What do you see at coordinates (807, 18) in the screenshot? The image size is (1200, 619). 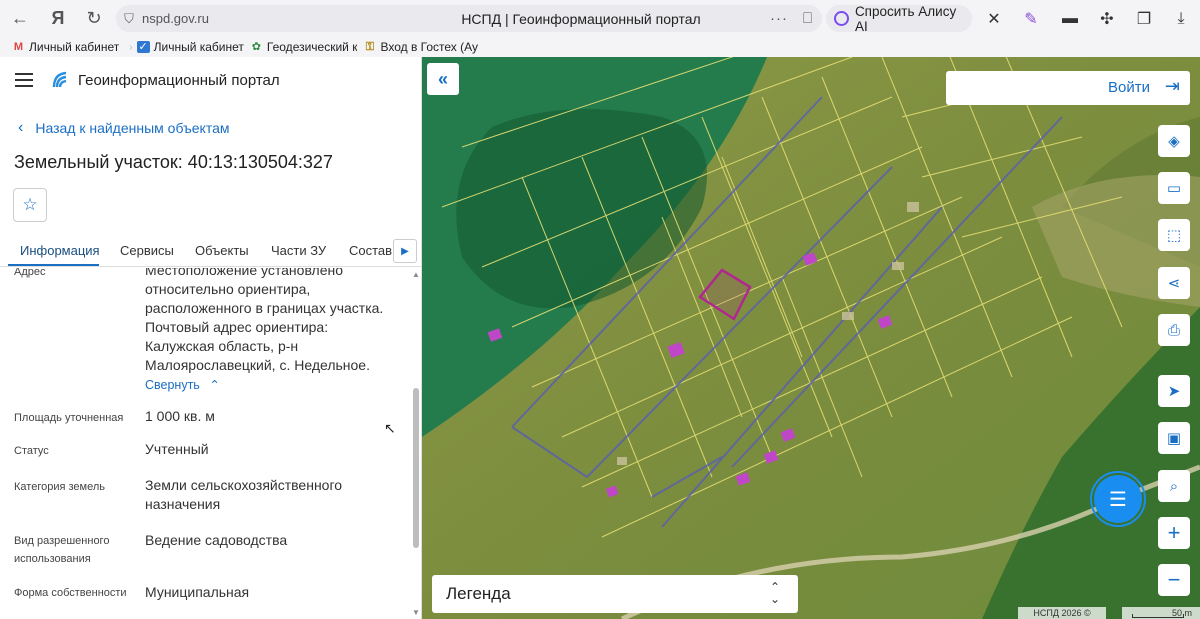 I see `bookmark-icon: ⎕` at bounding box center [807, 18].